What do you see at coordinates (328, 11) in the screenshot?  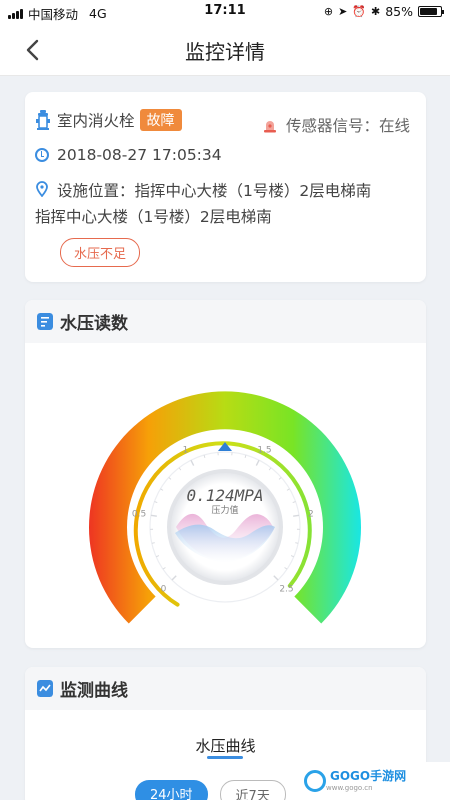 I see `rotation-lock-icon: ⊕` at bounding box center [328, 11].